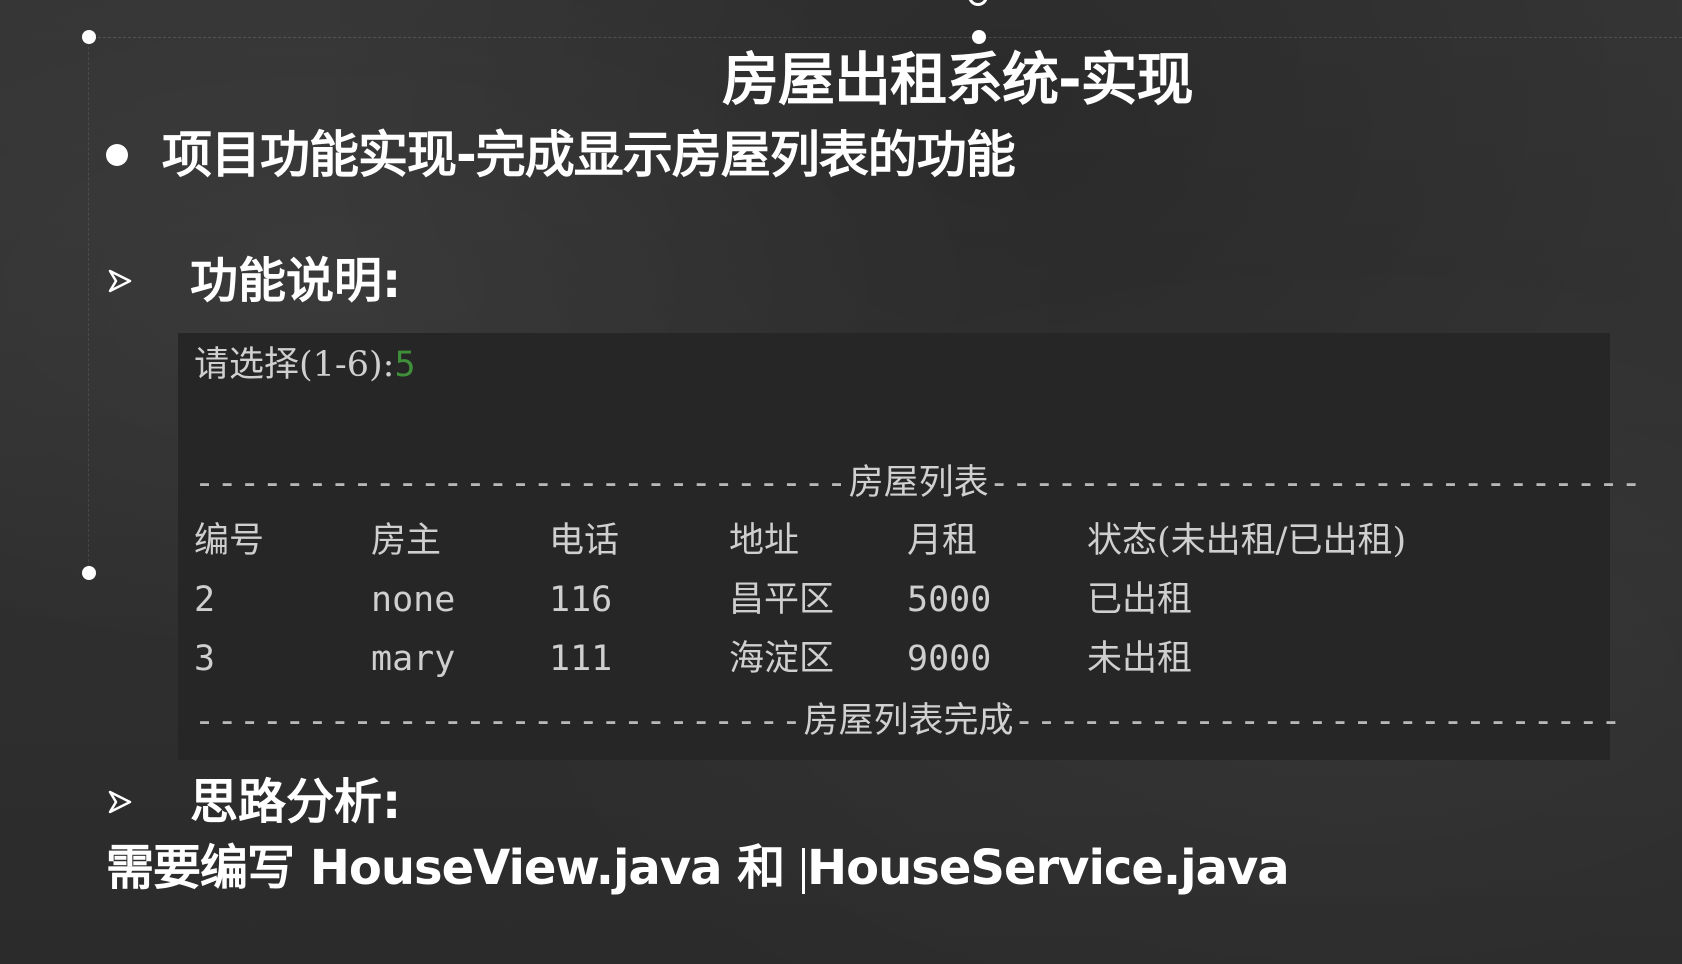  What do you see at coordinates (453, 868) in the screenshot?
I see `analysis-text-part: 需要编写 HouseView.java 和` at bounding box center [453, 868].